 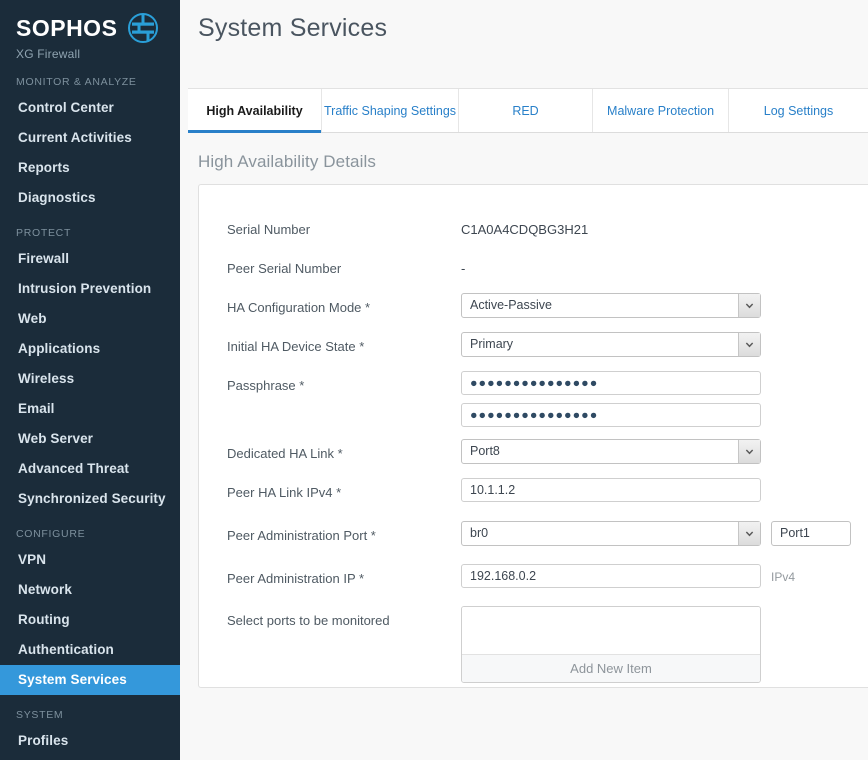 I want to click on ha-configuration-mode-value: Active-Passive, so click(x=611, y=305).